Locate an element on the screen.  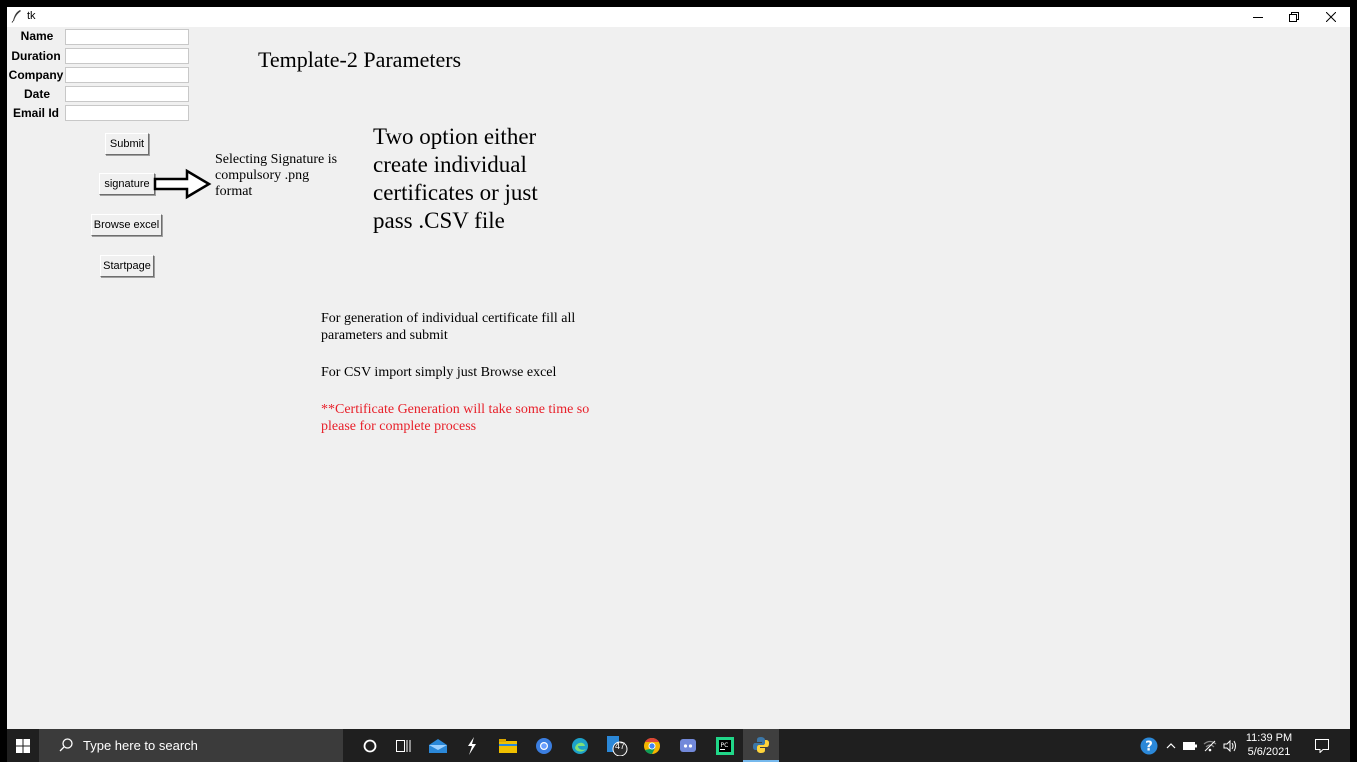
cortana-icon is located at coordinates (370, 745).